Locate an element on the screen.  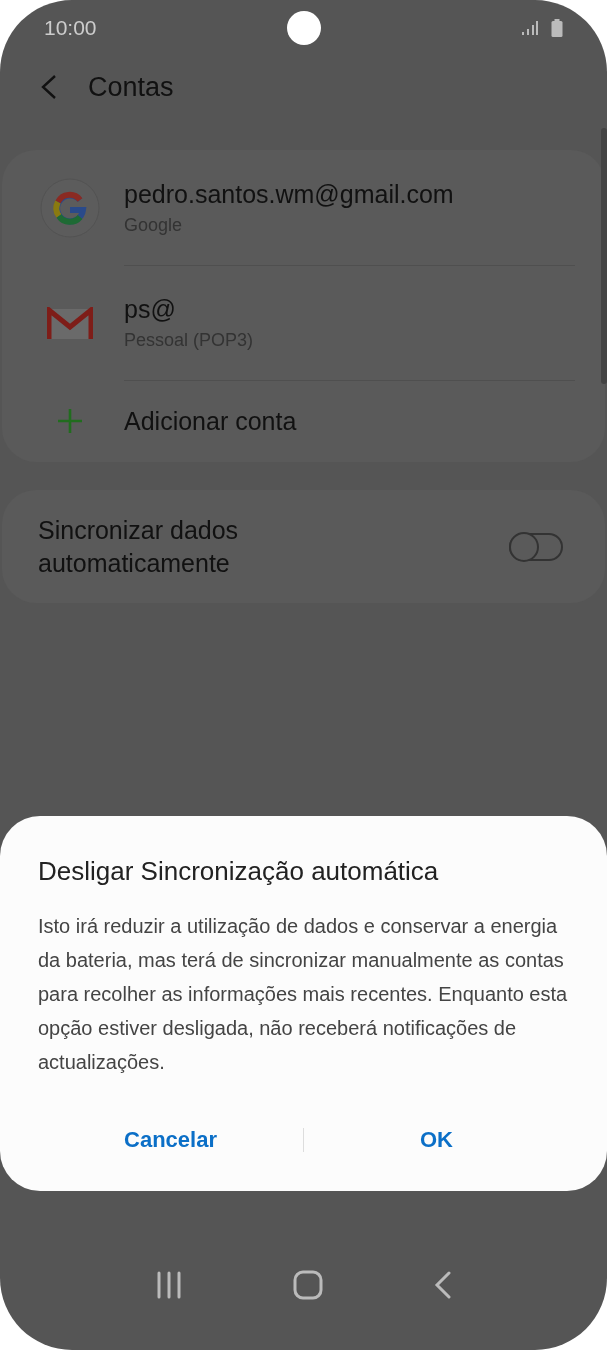
status-time: 10:00 is located at coordinates (70, 28).